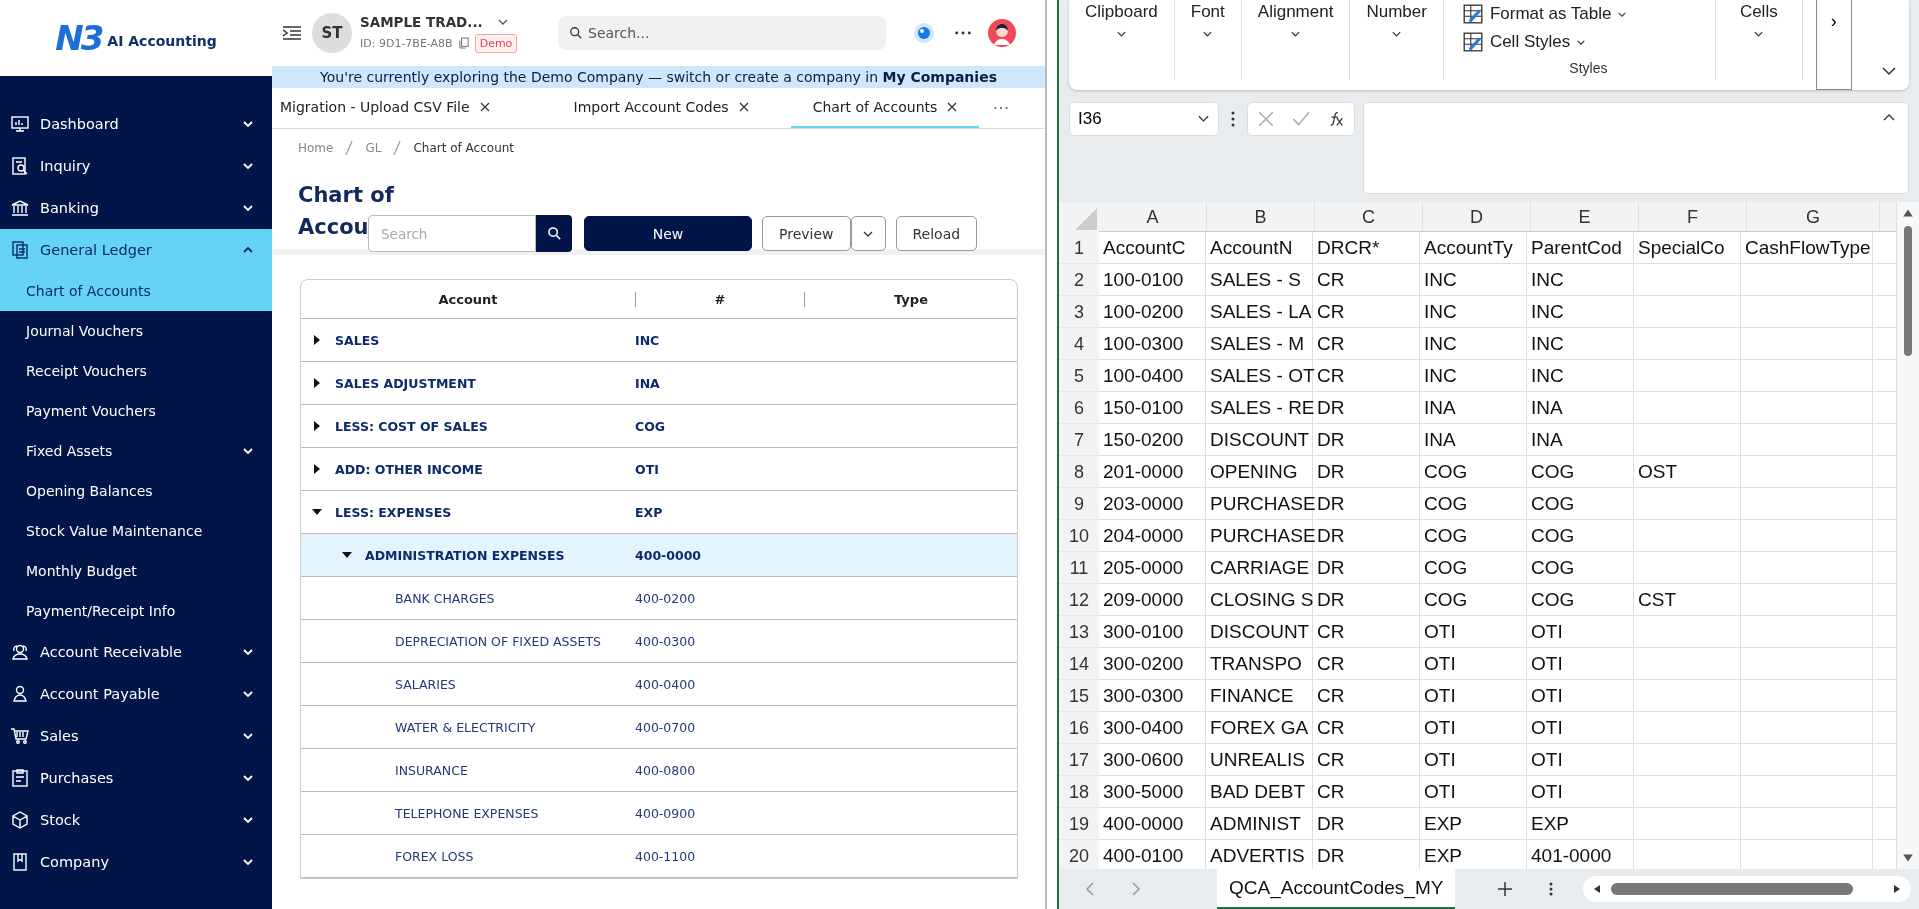  Describe the element at coordinates (1889, 117) in the screenshot. I see `chevron-up-icon` at that location.